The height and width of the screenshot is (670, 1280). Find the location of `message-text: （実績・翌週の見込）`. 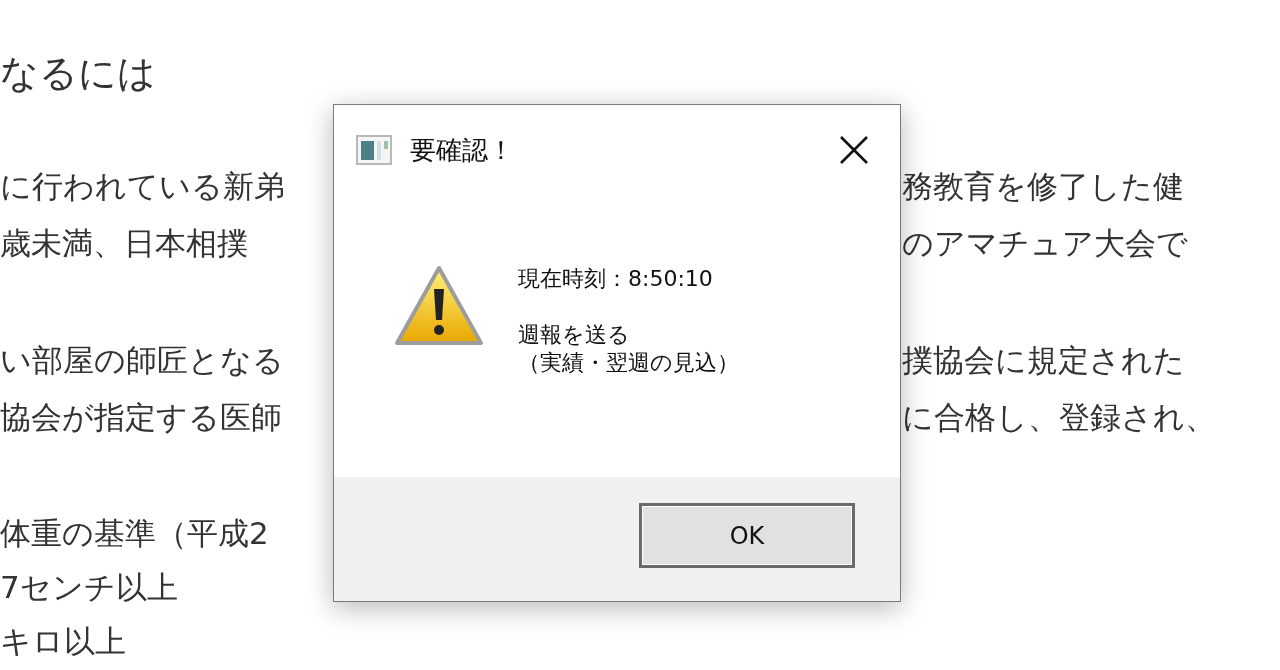

message-text: （実績・翌週の見込） is located at coordinates (628, 363).